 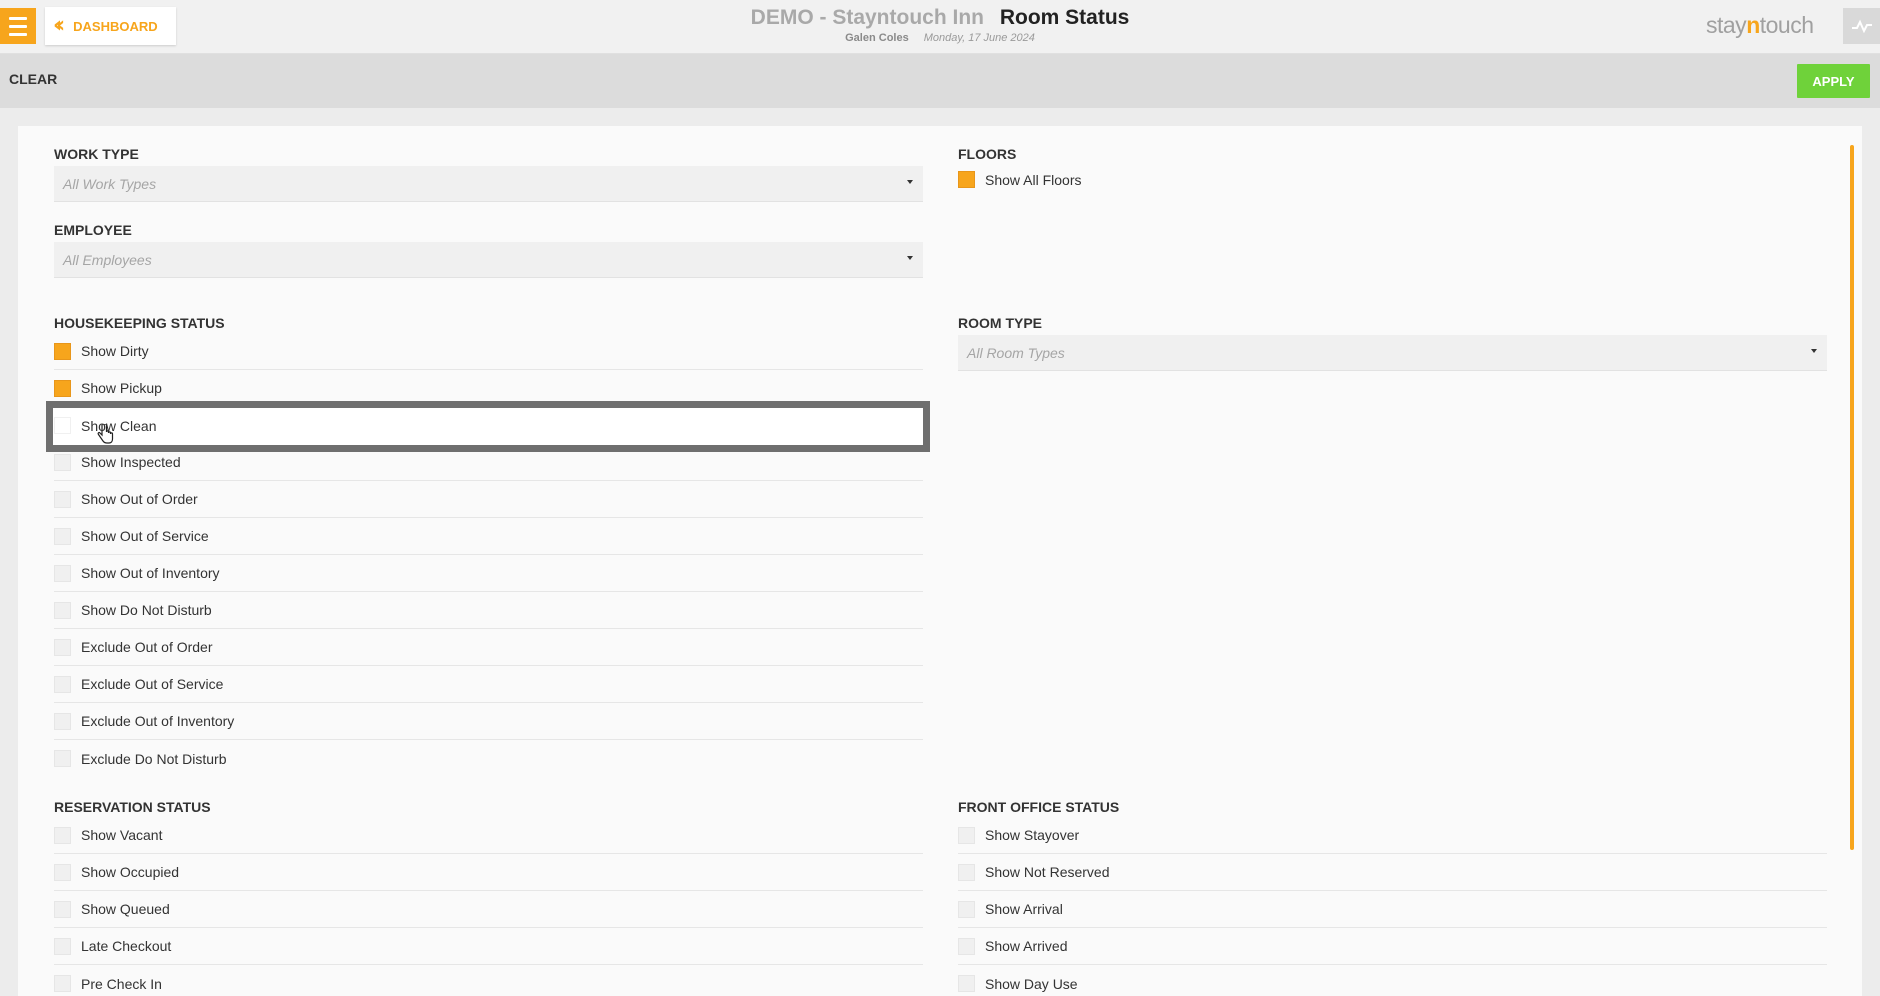 I want to click on front-office-option: Show Not Reserved, so click(x=1392, y=872).